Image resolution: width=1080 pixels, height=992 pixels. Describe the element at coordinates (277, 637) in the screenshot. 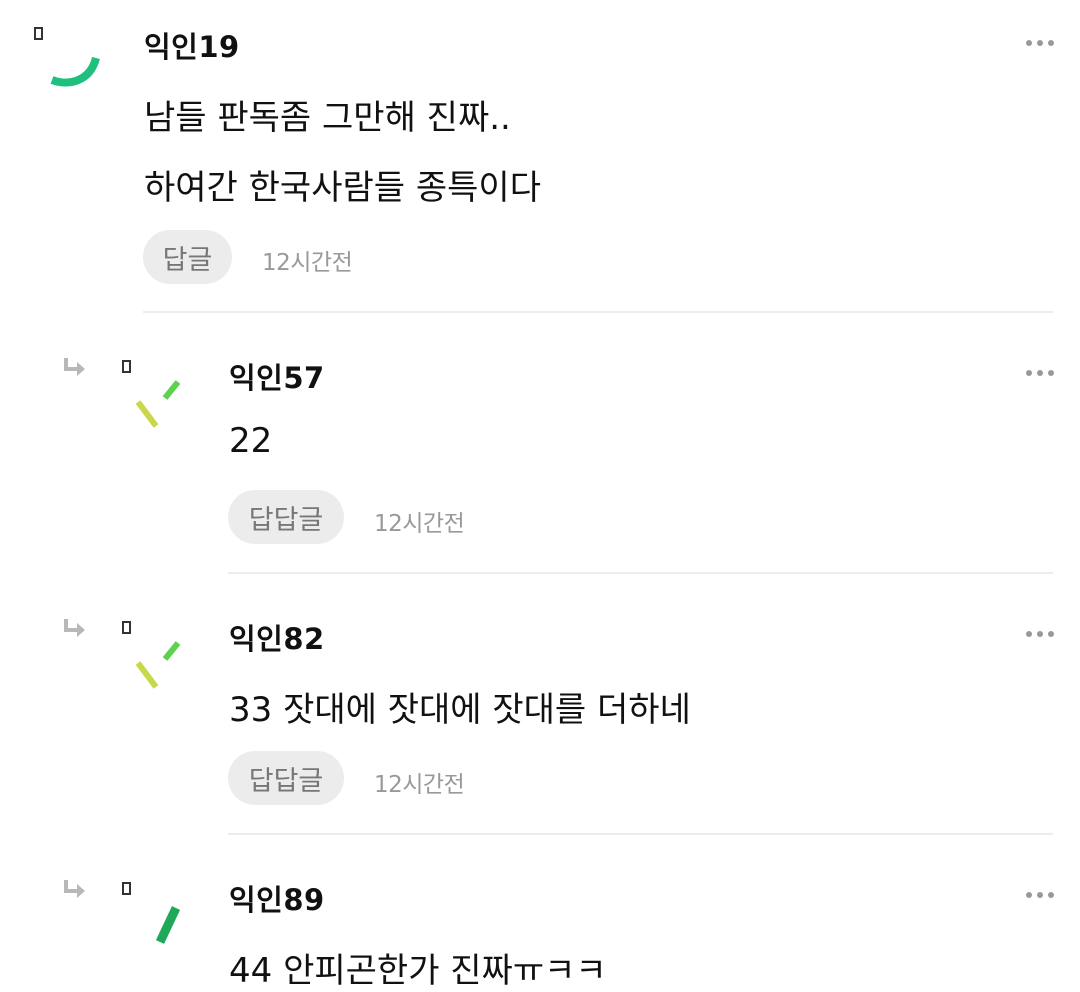

I see `comment-author: 익인82` at that location.